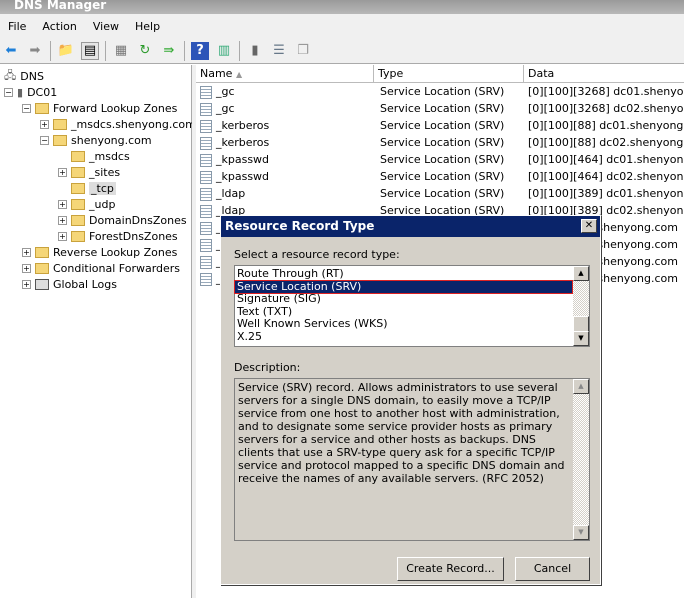  Describe the element at coordinates (145, 51) in the screenshot. I see `refresh-icon: ↻` at that location.